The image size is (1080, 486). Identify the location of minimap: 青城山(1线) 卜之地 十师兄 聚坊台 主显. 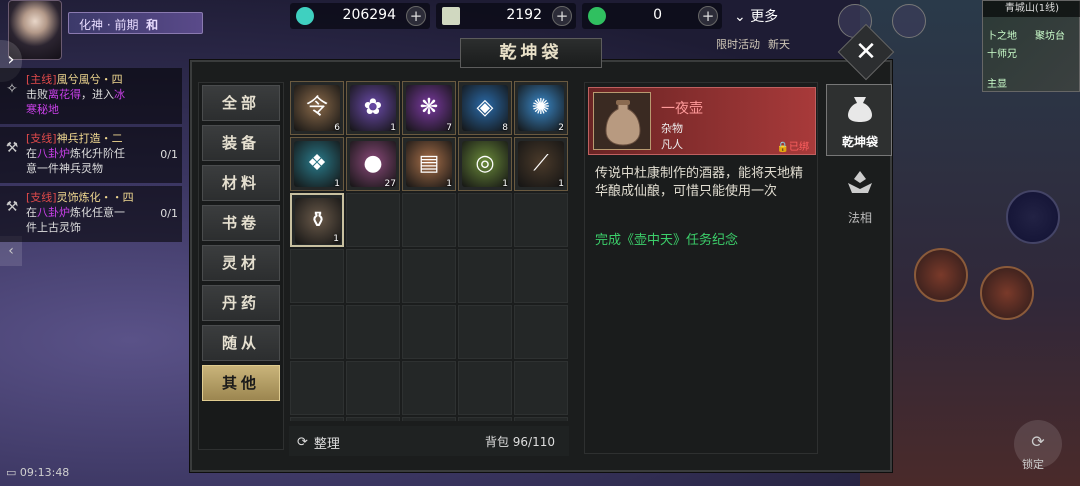
(1031, 46).